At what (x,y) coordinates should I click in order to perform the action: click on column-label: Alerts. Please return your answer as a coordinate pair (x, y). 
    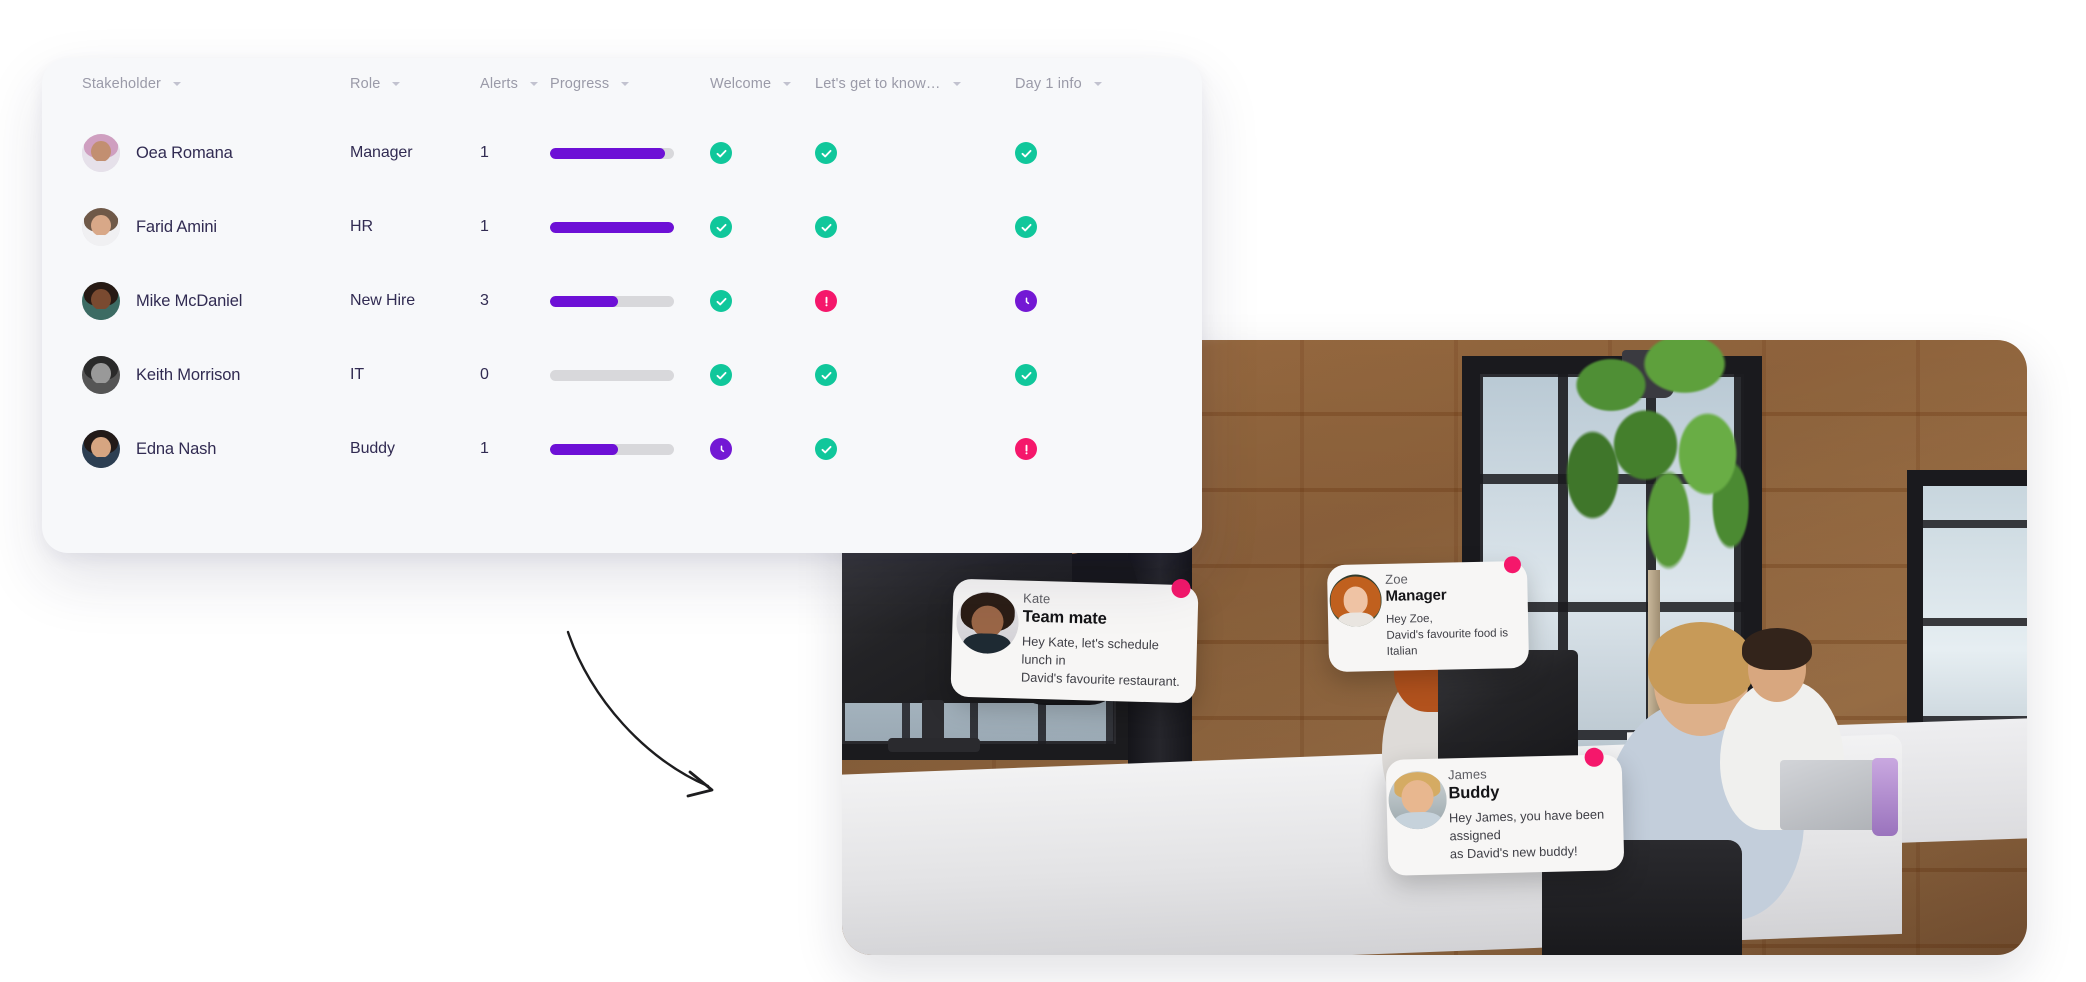
    Looking at the image, I should click on (499, 84).